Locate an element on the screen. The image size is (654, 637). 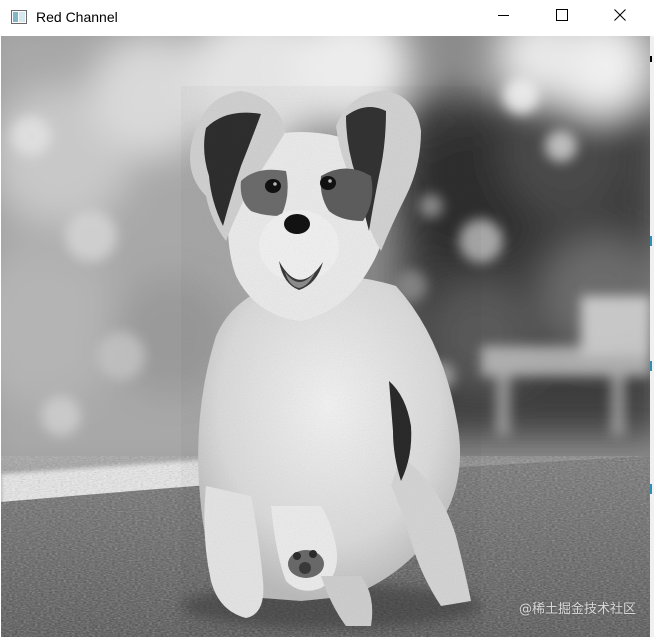
watermark-text: @稀土掘金技术社区 is located at coordinates (577, 609).